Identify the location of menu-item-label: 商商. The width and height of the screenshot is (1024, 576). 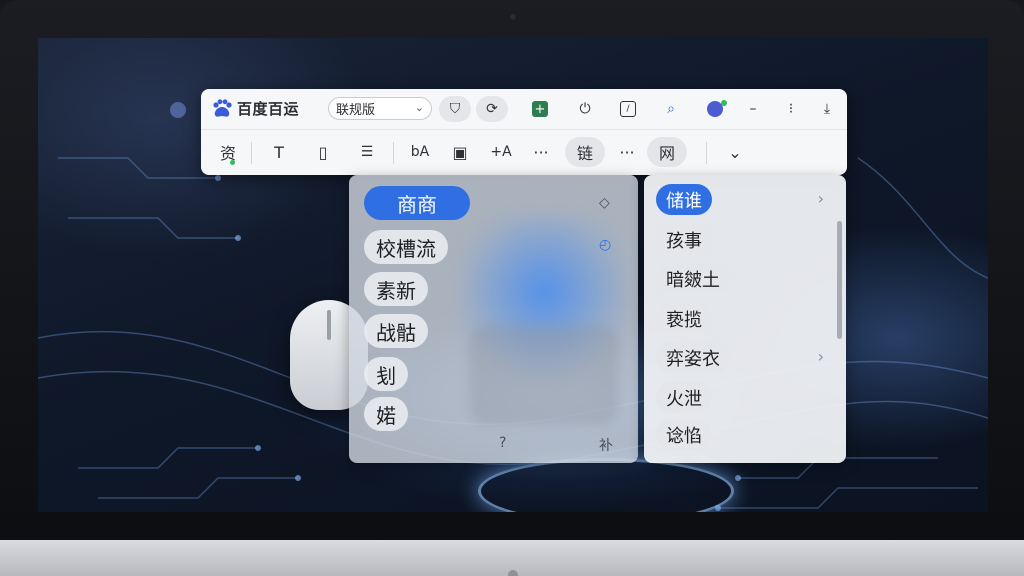
(417, 204).